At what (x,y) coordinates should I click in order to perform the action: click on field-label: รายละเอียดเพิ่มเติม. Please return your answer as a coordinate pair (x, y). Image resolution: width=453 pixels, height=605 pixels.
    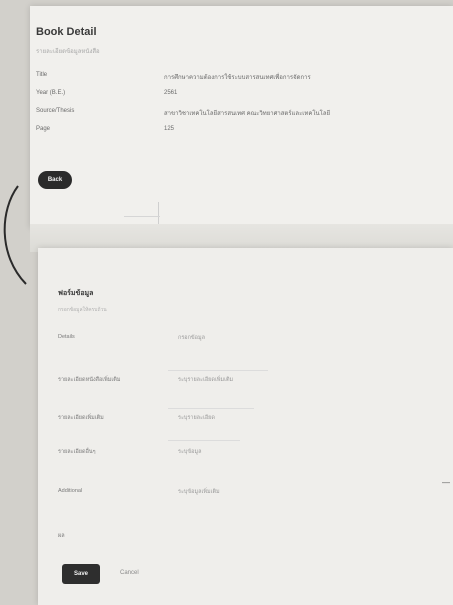
    Looking at the image, I should click on (81, 418).